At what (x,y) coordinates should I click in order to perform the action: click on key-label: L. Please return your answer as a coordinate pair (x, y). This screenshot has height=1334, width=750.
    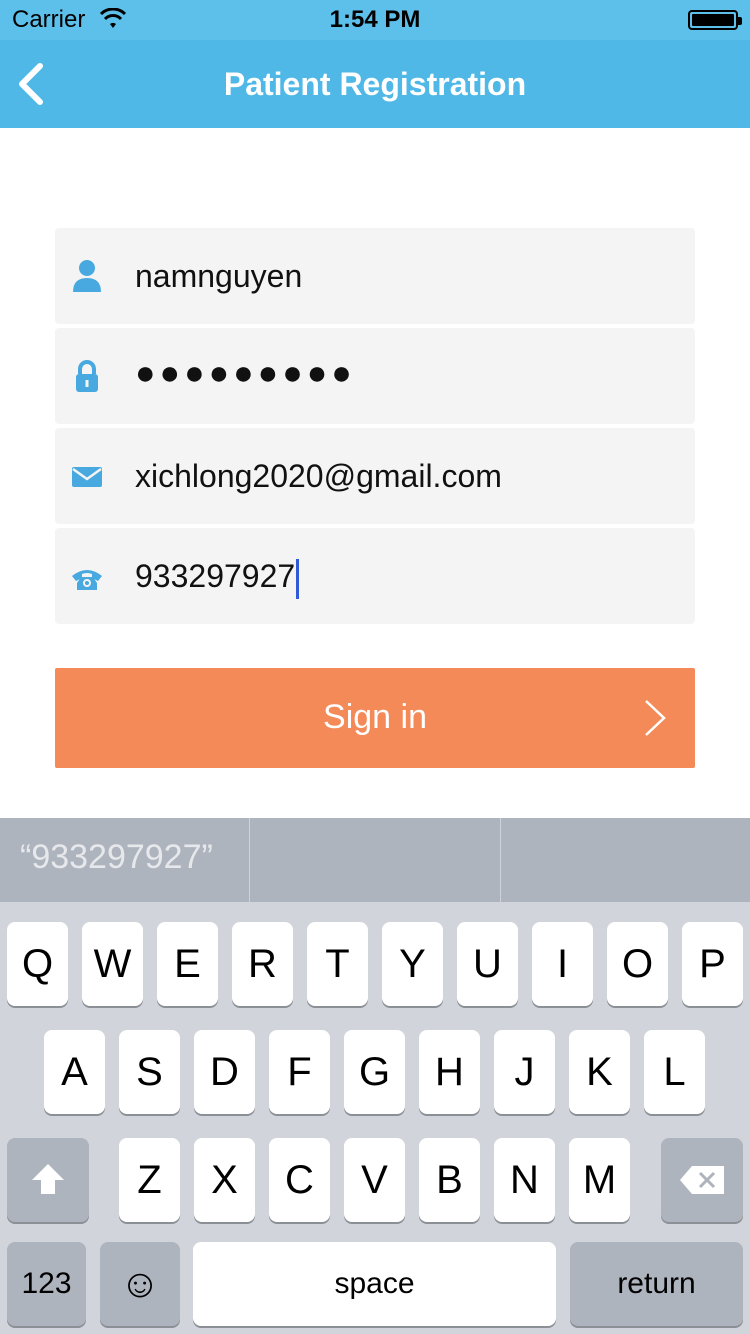
    Looking at the image, I should click on (674, 1072).